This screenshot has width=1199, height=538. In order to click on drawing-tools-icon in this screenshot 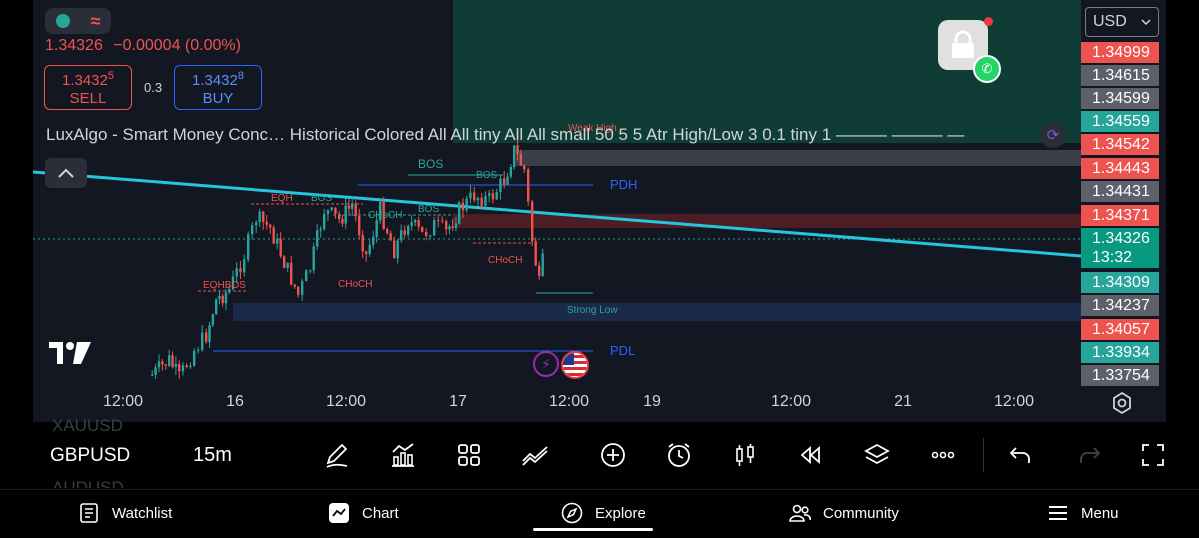, I will do `click(337, 455)`.